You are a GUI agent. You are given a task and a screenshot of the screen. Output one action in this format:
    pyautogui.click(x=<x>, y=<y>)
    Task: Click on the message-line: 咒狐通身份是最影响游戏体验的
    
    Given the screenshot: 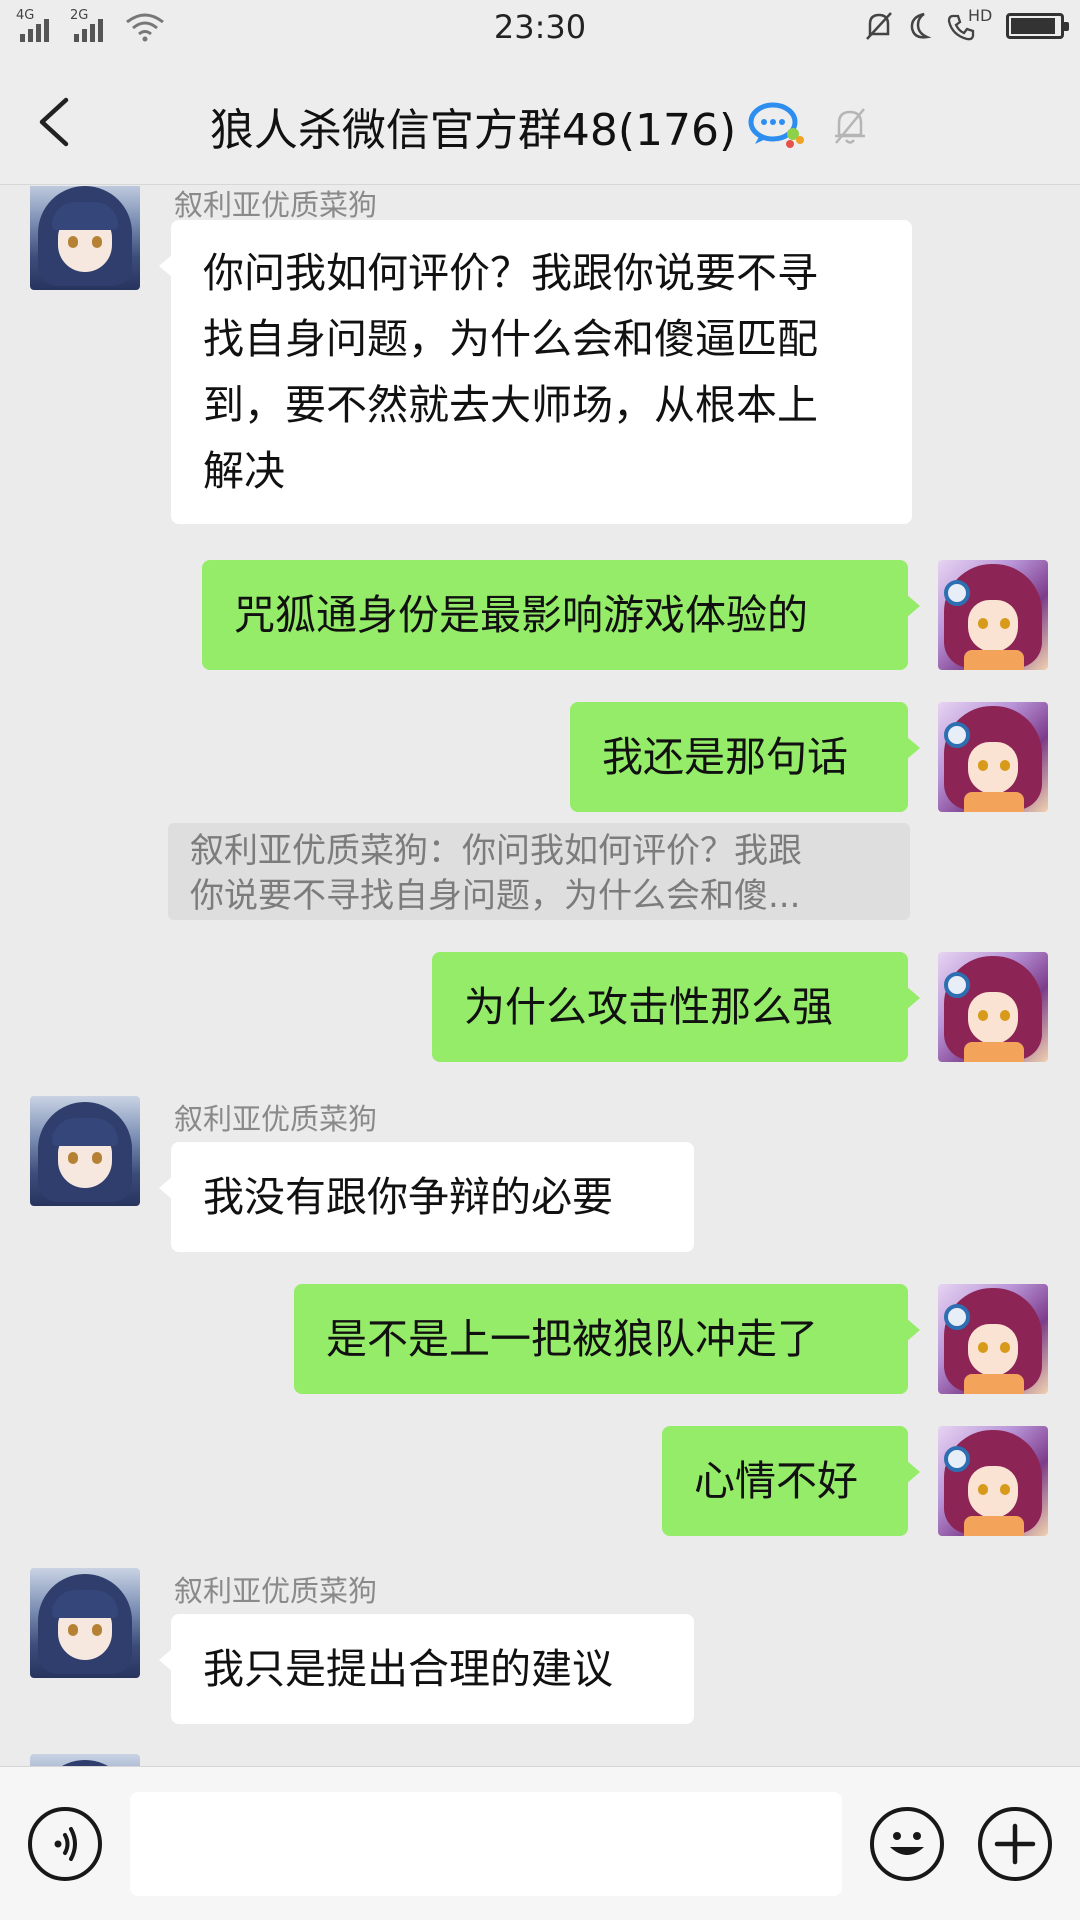 What is the action you would take?
    pyautogui.click(x=521, y=615)
    